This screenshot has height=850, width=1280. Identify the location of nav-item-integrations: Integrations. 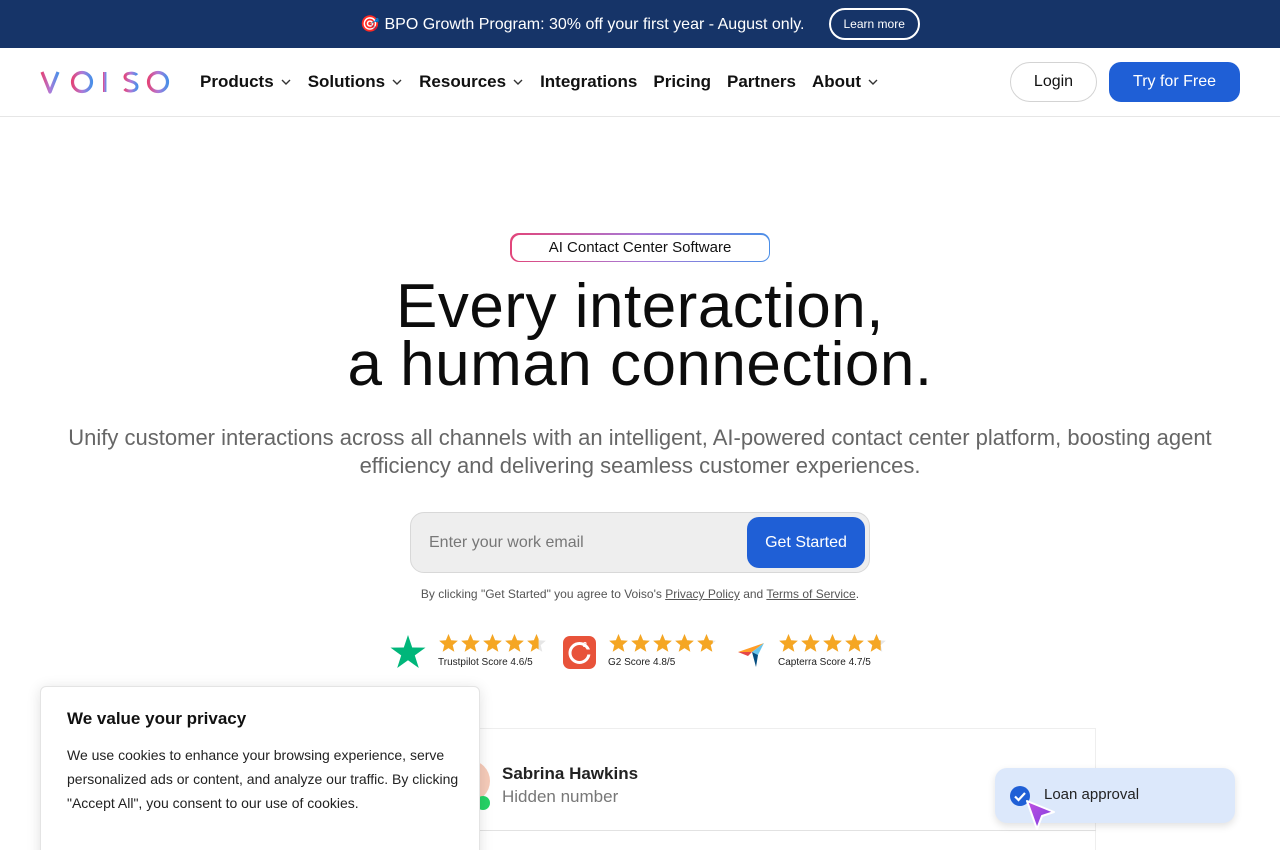
(588, 82).